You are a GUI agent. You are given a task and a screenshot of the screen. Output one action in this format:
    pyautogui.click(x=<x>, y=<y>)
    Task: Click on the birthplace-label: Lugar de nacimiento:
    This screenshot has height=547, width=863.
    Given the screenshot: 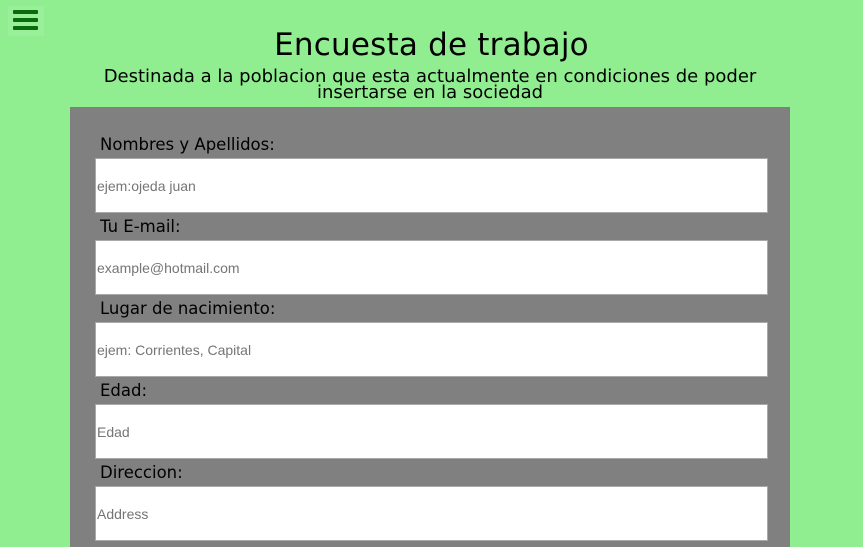 What is the action you would take?
    pyautogui.click(x=188, y=308)
    